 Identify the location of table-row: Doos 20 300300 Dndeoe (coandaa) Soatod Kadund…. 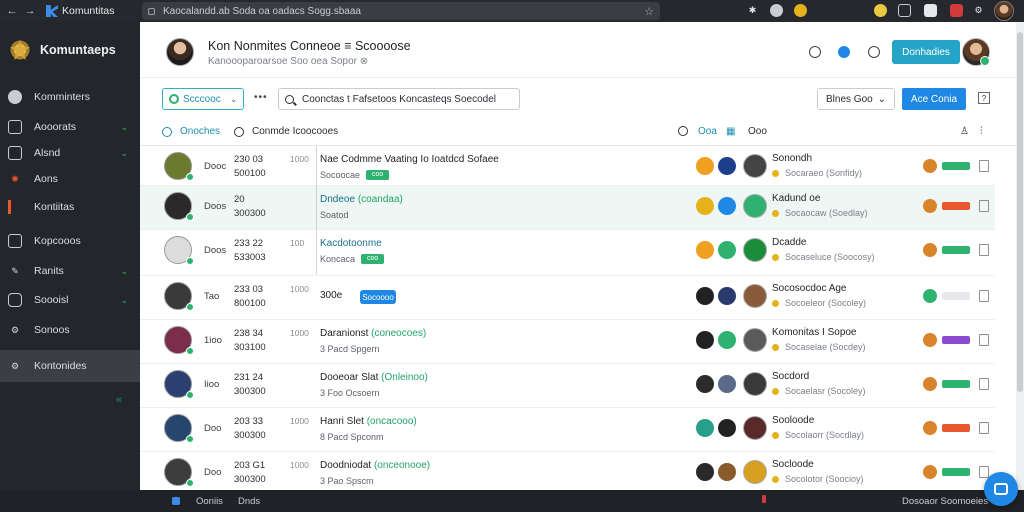
(567, 208).